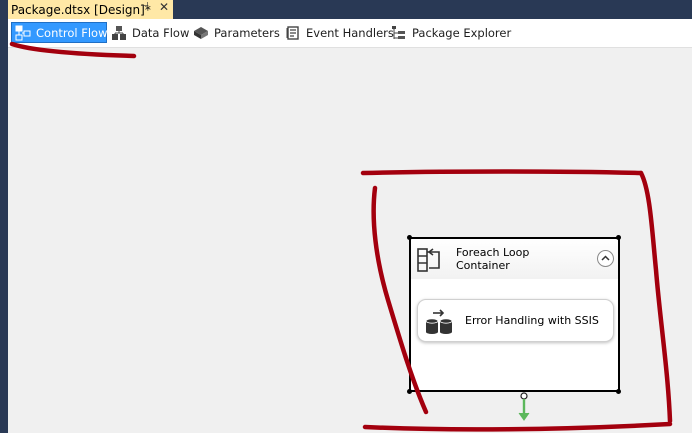 The width and height of the screenshot is (692, 433). I want to click on tab-parameters: Parameters, so click(236, 32).